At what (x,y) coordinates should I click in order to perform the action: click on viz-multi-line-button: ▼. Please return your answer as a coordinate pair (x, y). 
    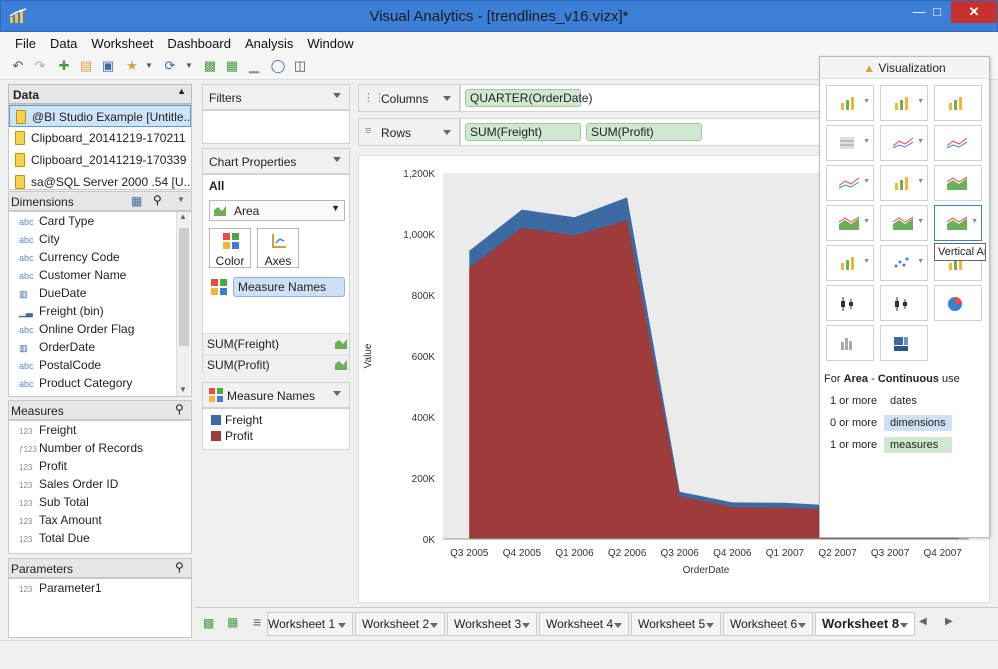
    Looking at the image, I should click on (850, 183).